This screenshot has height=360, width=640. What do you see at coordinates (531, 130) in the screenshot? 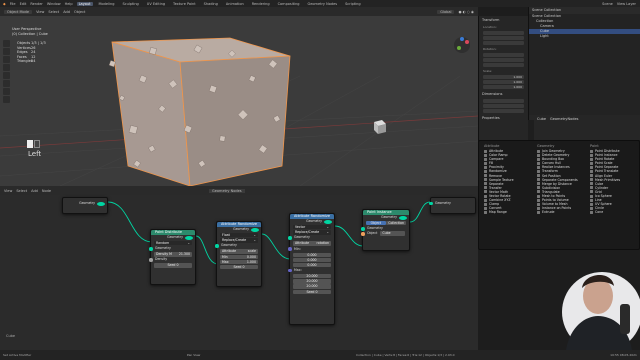
I see `properties-tabs` at bounding box center [531, 130].